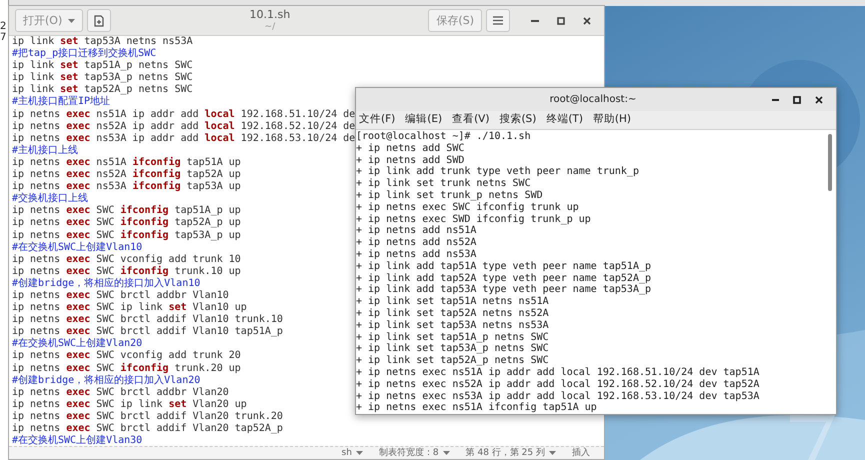 The height and width of the screenshot is (460, 865). I want to click on status-dropdown: 制表符宽度：8, so click(414, 453).